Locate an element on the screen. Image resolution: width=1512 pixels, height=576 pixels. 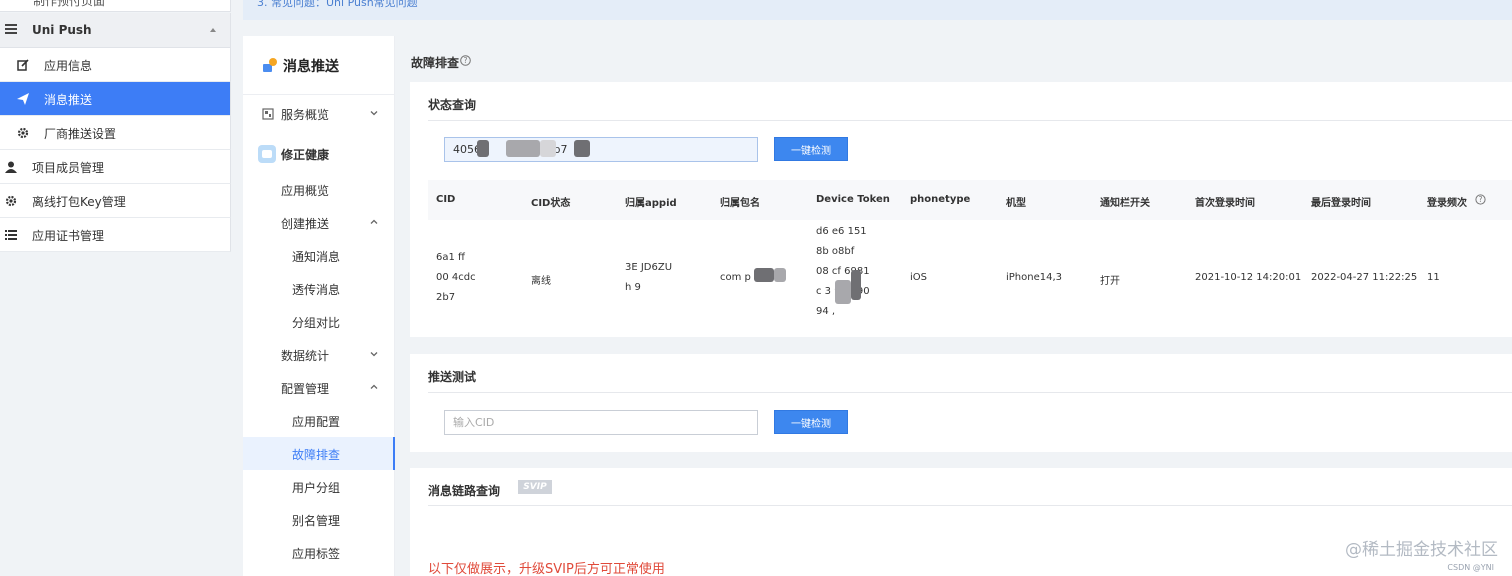
column-header: CID状态 is located at coordinates (551, 203).